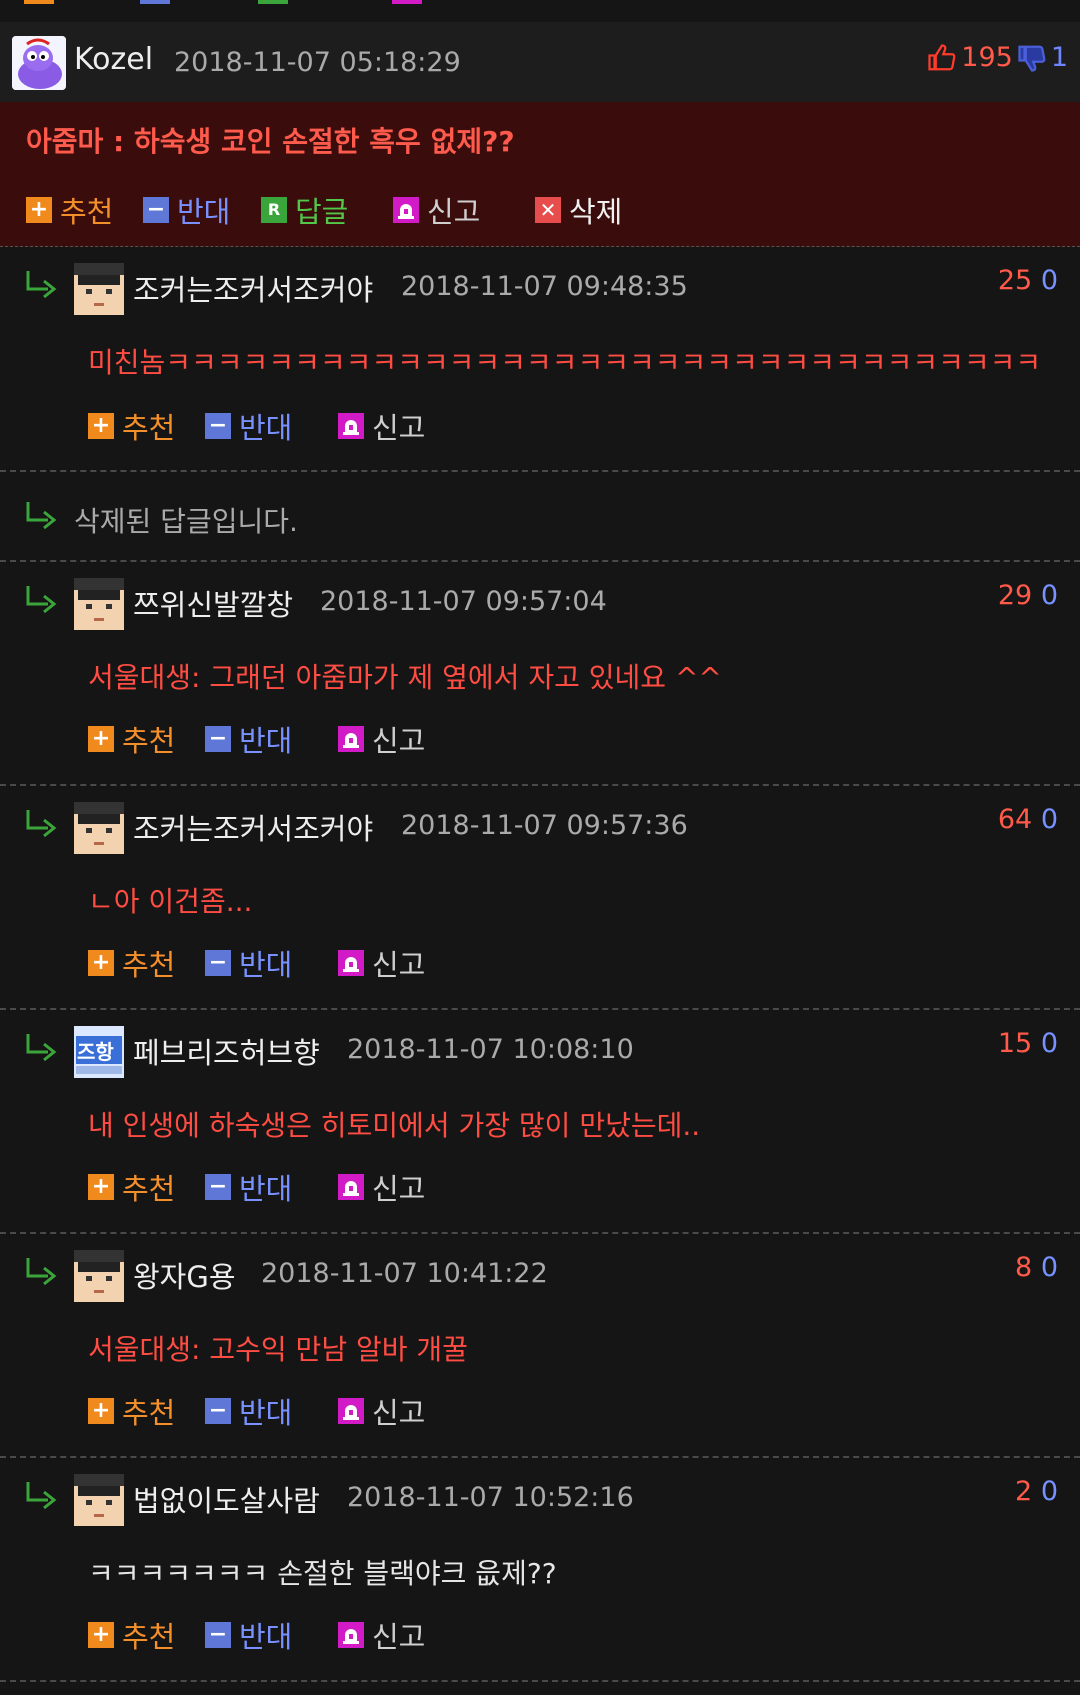 This screenshot has width=1080, height=1695. What do you see at coordinates (278, 1349) in the screenshot?
I see `reply-text: 서울대생: 고수익 만남 알바 개꿀` at bounding box center [278, 1349].